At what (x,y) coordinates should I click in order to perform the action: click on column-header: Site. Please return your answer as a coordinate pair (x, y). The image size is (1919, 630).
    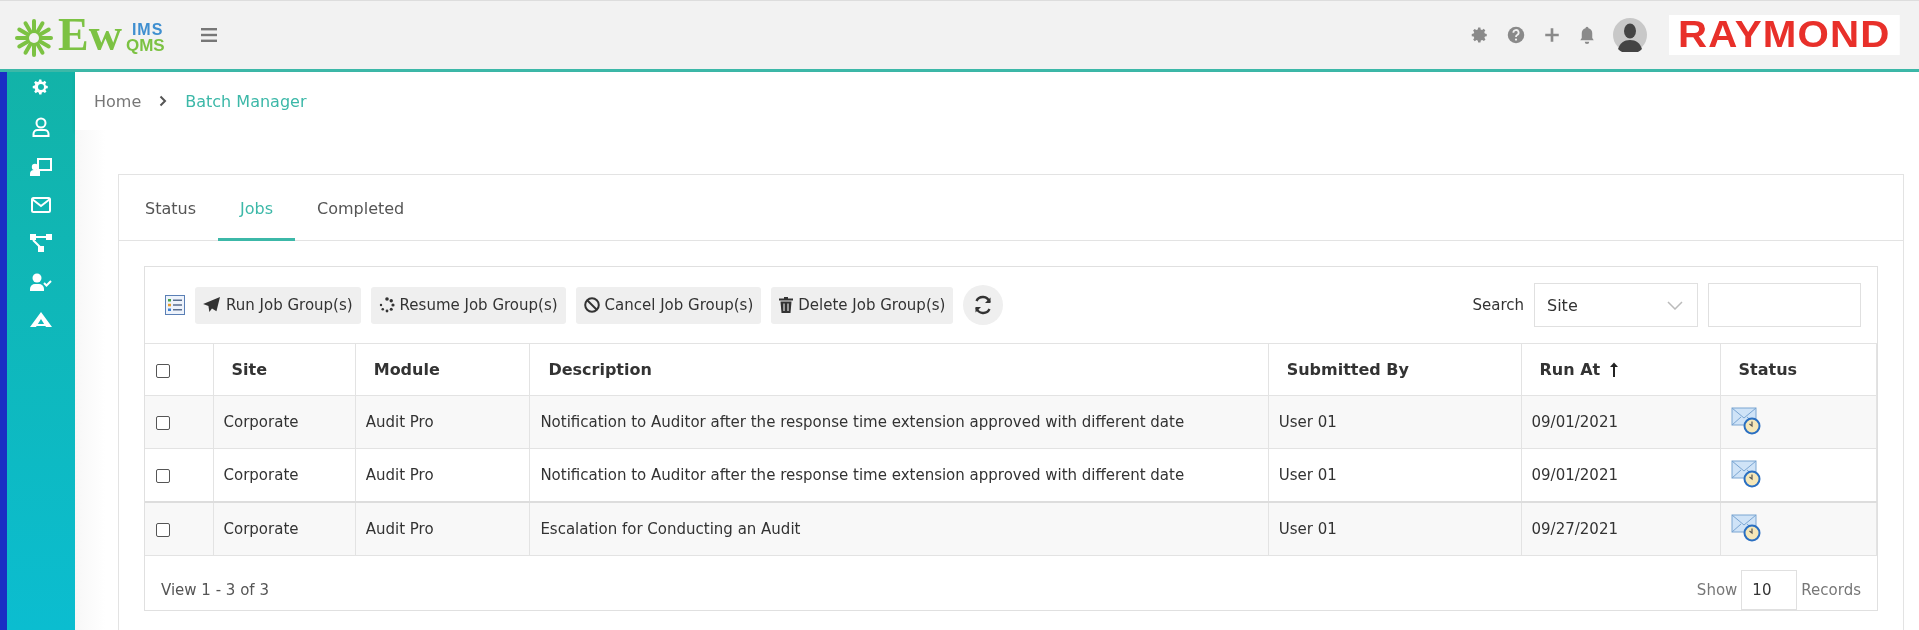
    Looking at the image, I should click on (249, 369).